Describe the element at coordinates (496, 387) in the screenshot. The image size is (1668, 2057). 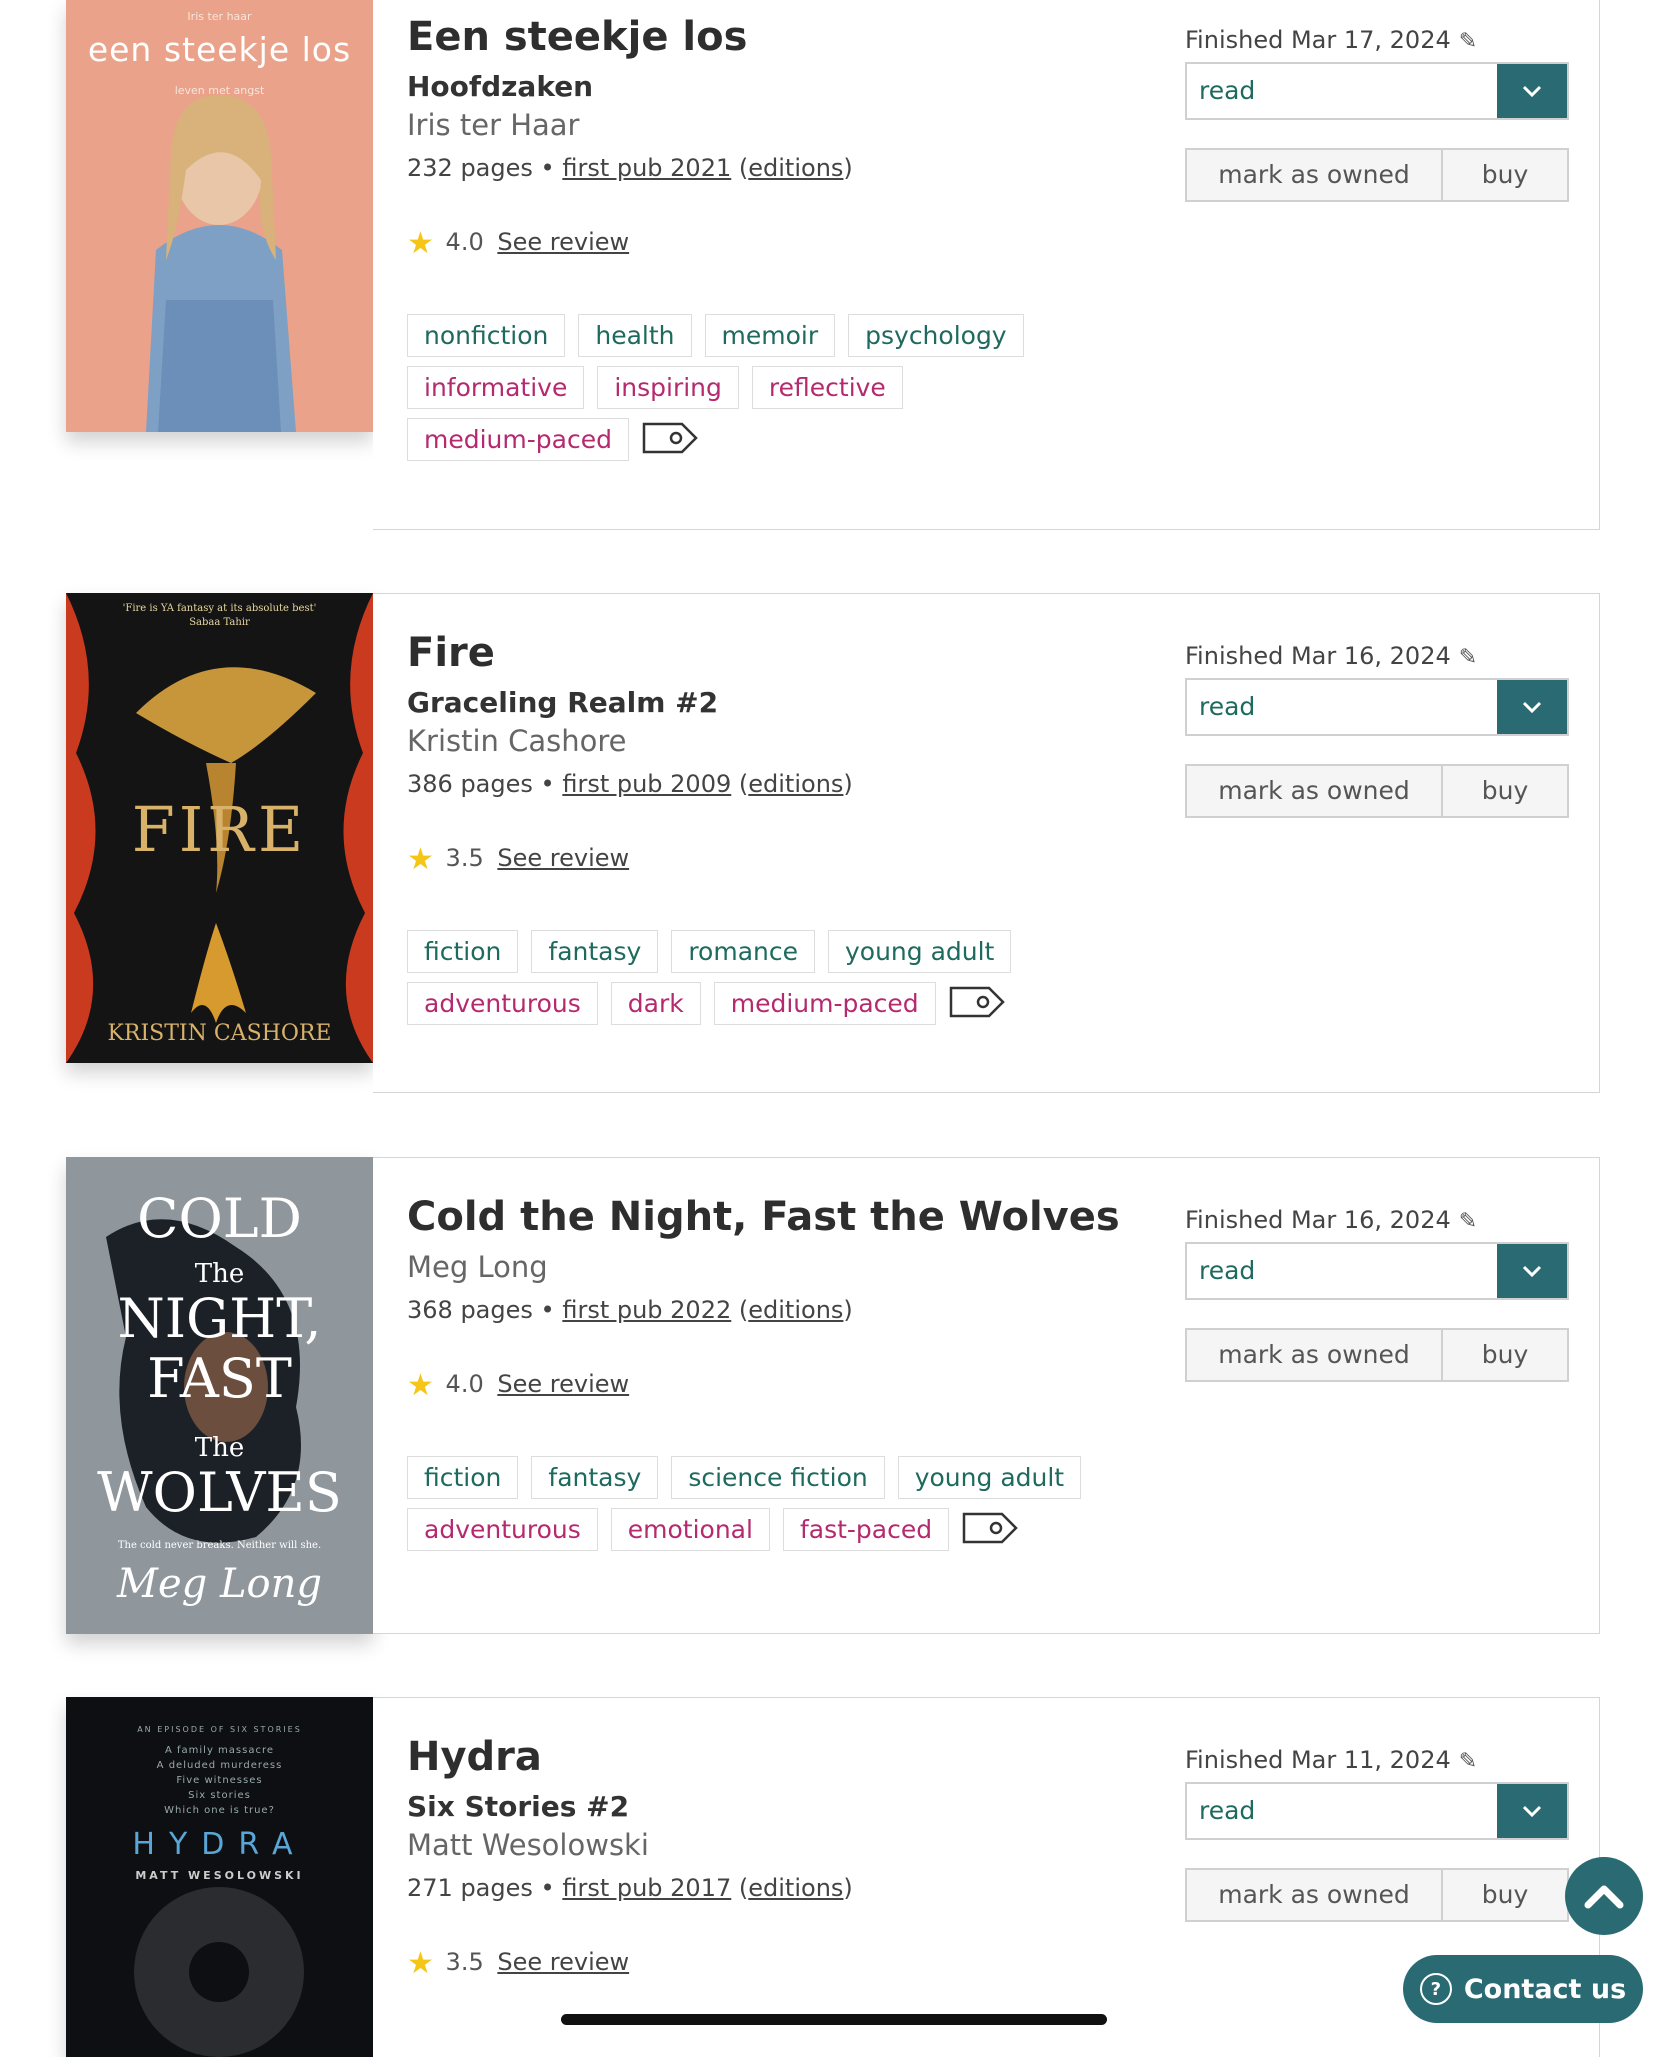
I see `mood-tag: informative` at that location.